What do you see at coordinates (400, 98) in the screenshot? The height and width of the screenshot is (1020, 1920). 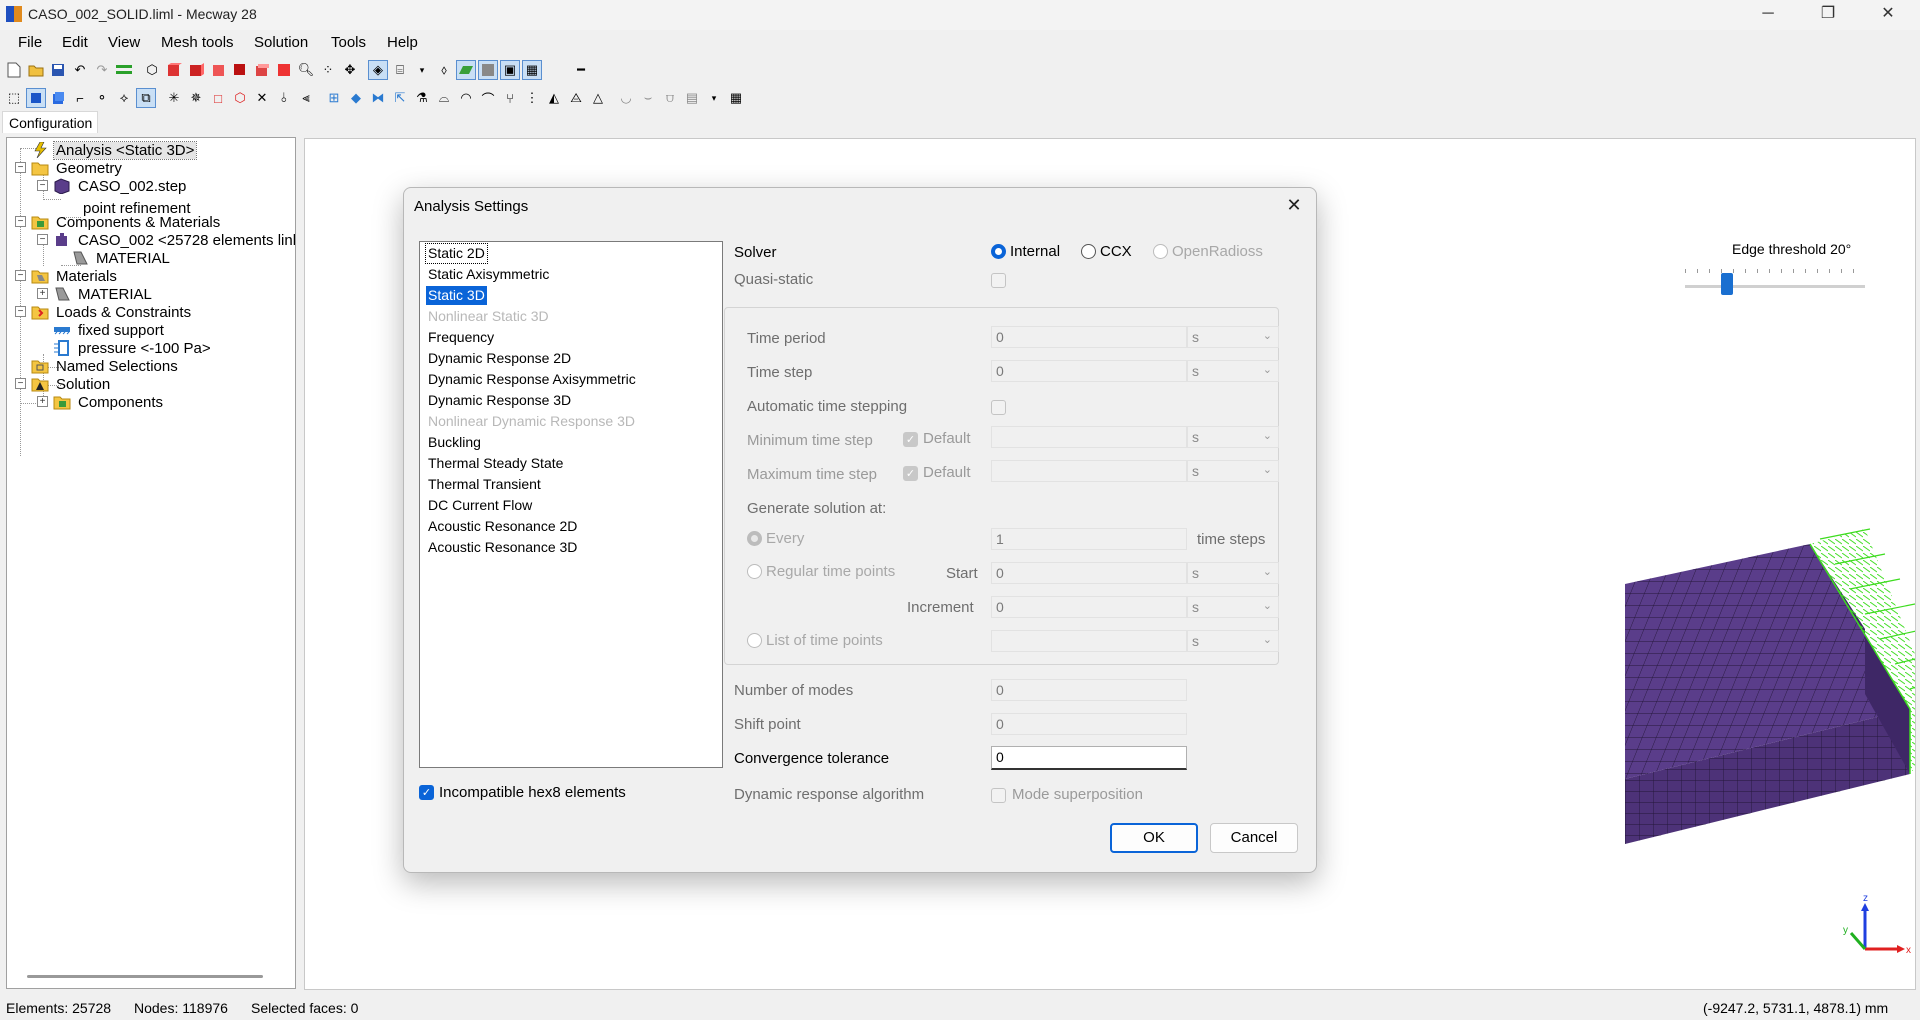 I see `translate-icon: ⇱` at bounding box center [400, 98].